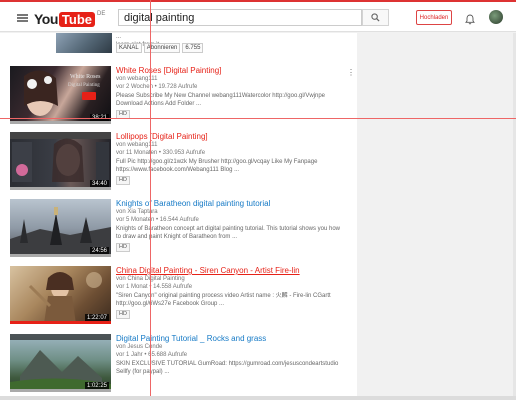  I want to click on youtube-logo: You Tube DE, so click(69, 19).